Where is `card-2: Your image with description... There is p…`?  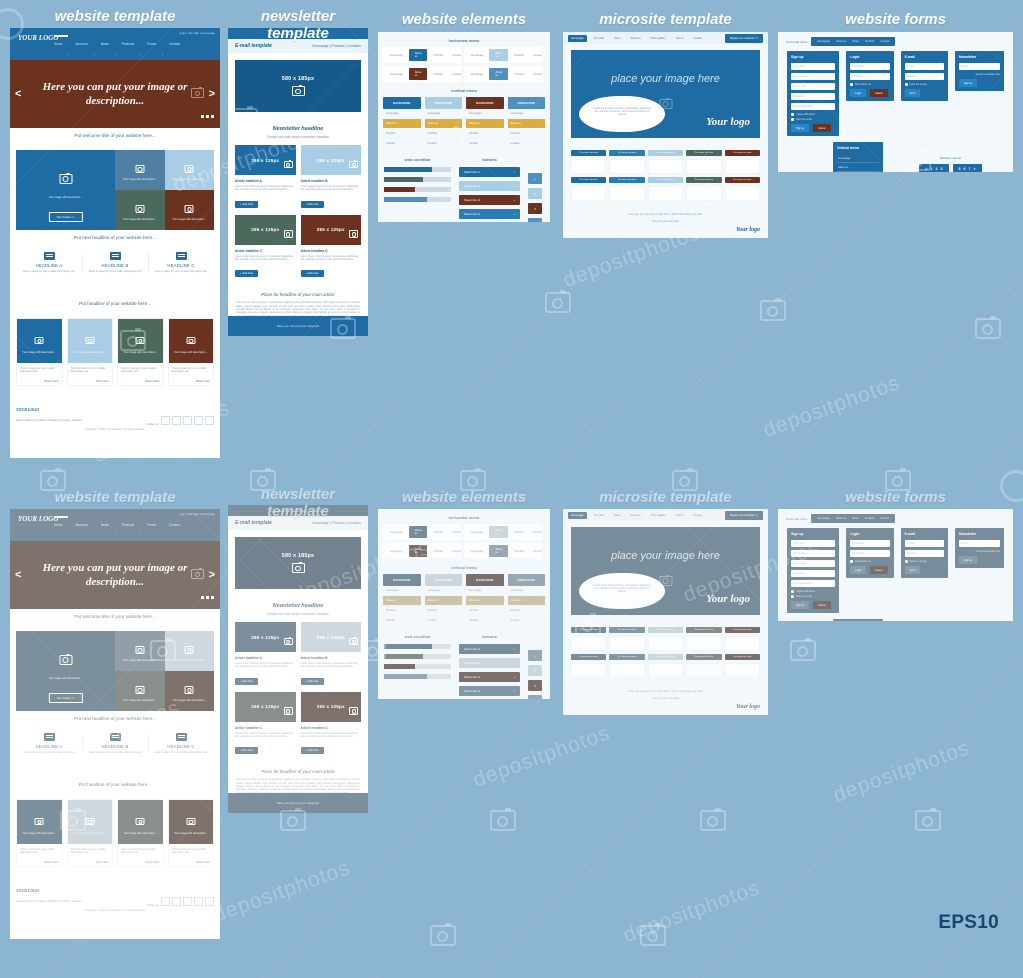 card-2: Your image with description... There is p… is located at coordinates (140, 833).